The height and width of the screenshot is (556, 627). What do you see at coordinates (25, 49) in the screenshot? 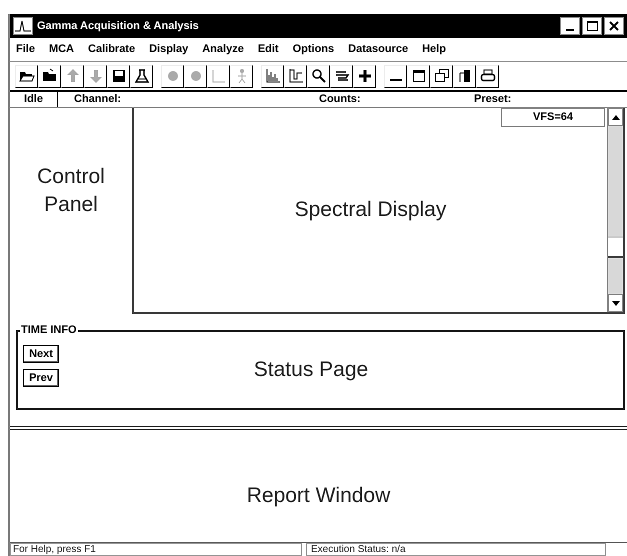
I see `menu-item: File` at bounding box center [25, 49].